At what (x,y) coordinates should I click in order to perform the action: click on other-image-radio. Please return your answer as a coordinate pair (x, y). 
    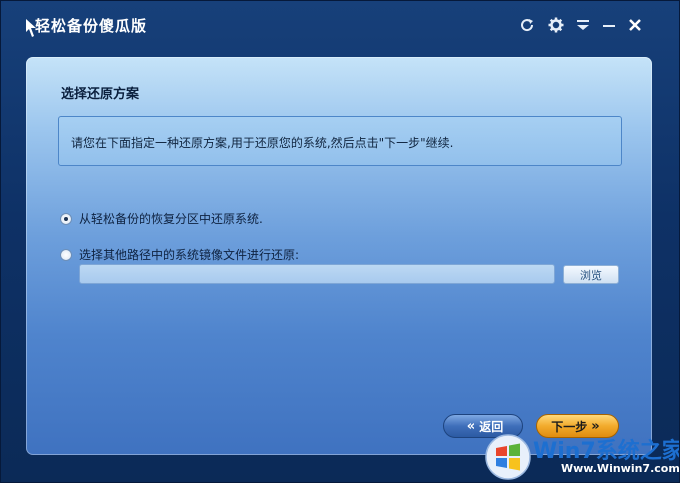
    Looking at the image, I should click on (66, 254).